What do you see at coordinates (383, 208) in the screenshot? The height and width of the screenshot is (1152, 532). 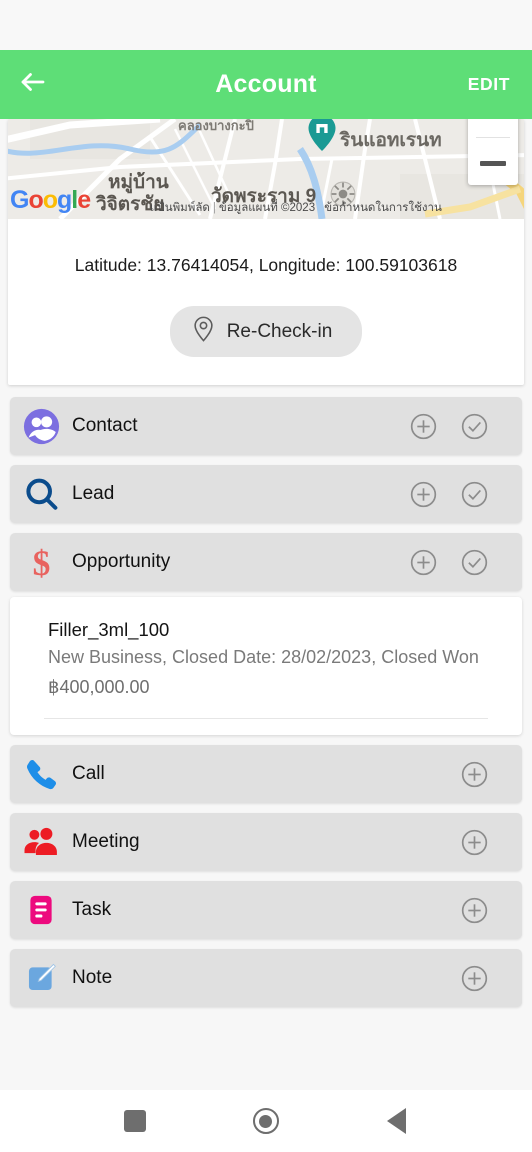 I see `terms-link: ข้อกำหนดในการใช้งาน` at bounding box center [383, 208].